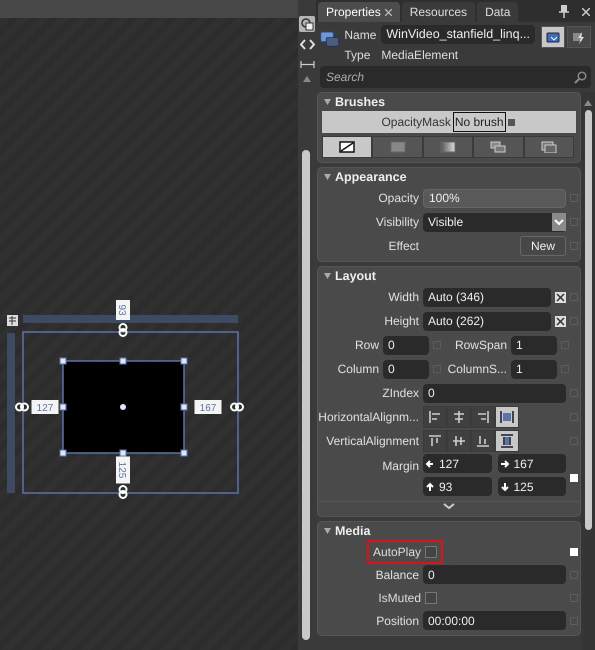 The height and width of the screenshot is (650, 595). Describe the element at coordinates (457, 463) in the screenshot. I see `margin-field: 127` at that location.